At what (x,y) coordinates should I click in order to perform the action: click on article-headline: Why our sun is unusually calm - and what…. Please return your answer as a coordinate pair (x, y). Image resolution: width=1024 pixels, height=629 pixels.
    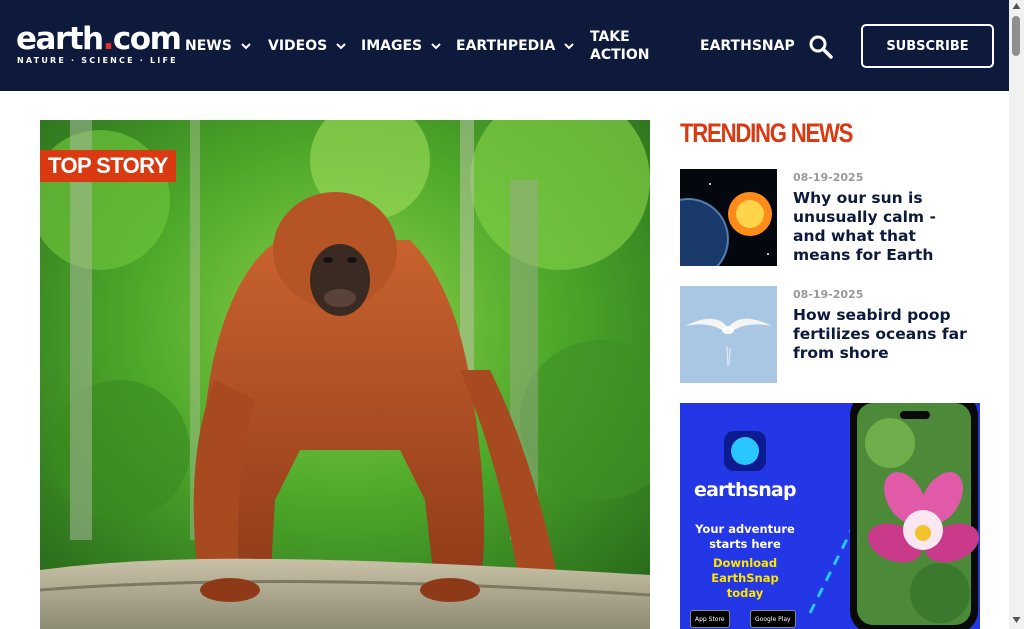
    Looking at the image, I should click on (883, 227).